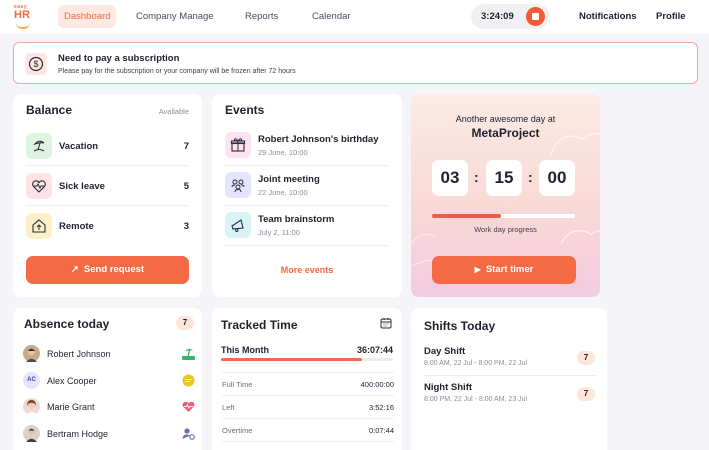 The width and height of the screenshot is (709, 450). Describe the element at coordinates (188, 380) in the screenshot. I see `chat-icon` at that location.